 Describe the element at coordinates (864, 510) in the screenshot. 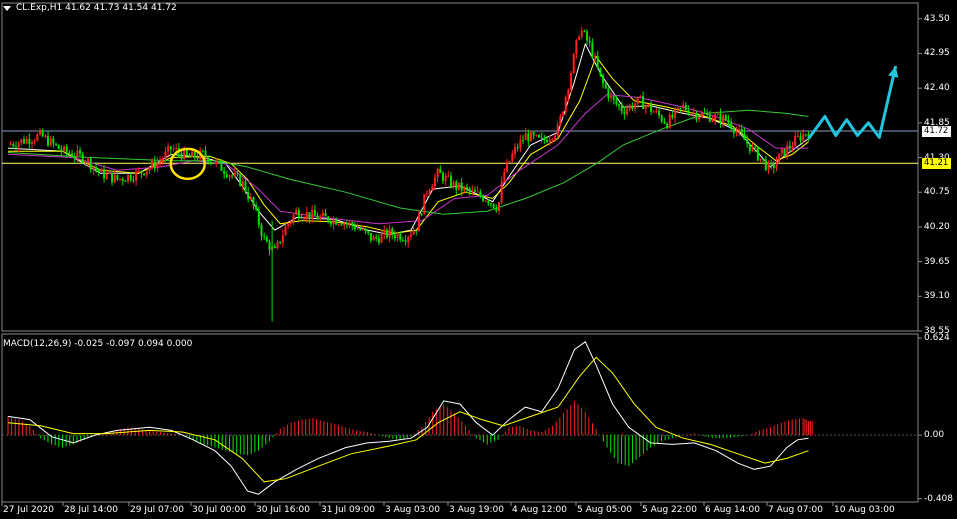

I see `time-tick-label: 10 Aug 03:00` at that location.